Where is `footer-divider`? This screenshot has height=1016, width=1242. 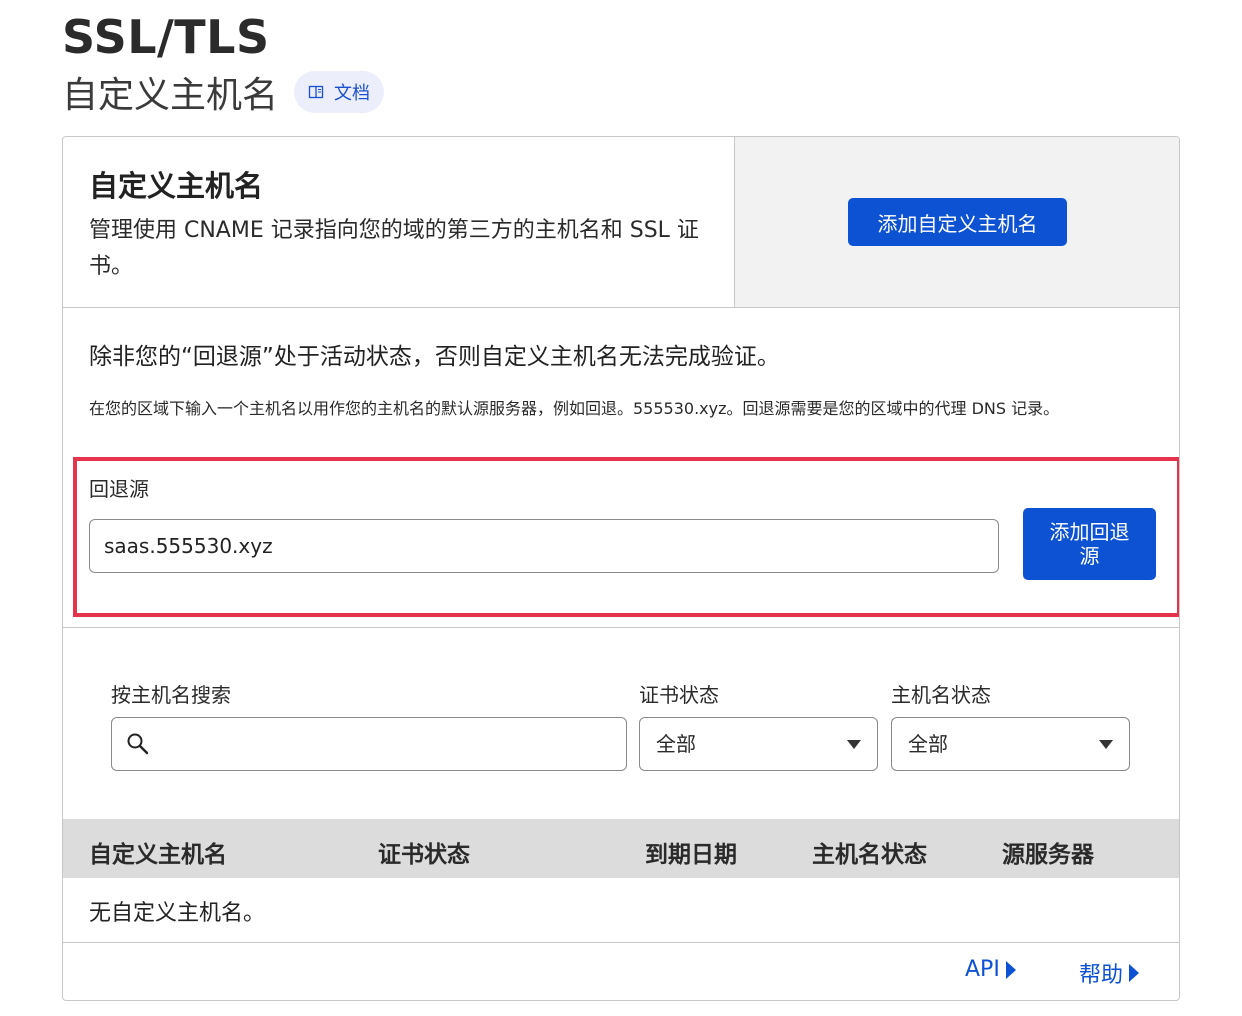
footer-divider is located at coordinates (621, 942).